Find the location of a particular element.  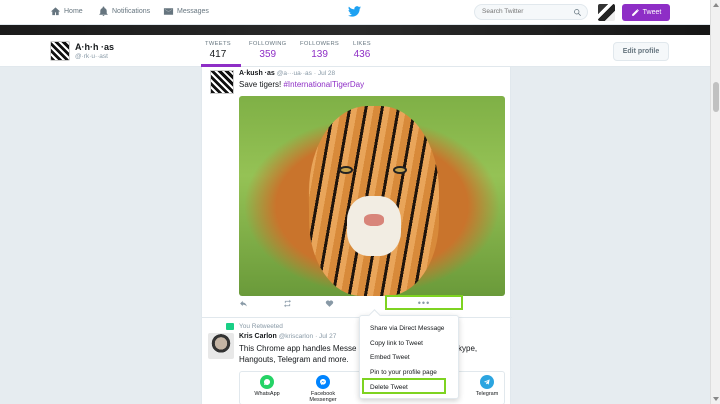

retweet-icon is located at coordinates (287, 303).